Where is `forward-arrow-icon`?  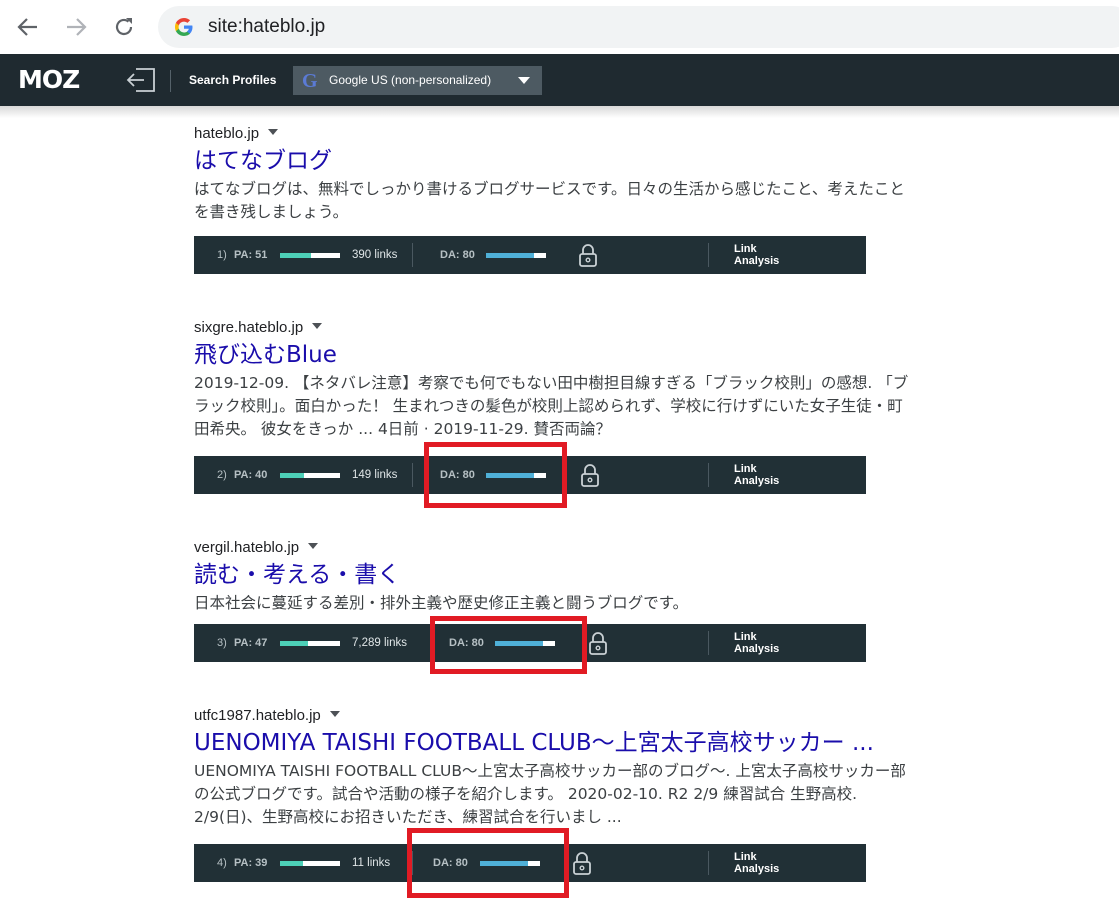
forward-arrow-icon is located at coordinates (77, 27).